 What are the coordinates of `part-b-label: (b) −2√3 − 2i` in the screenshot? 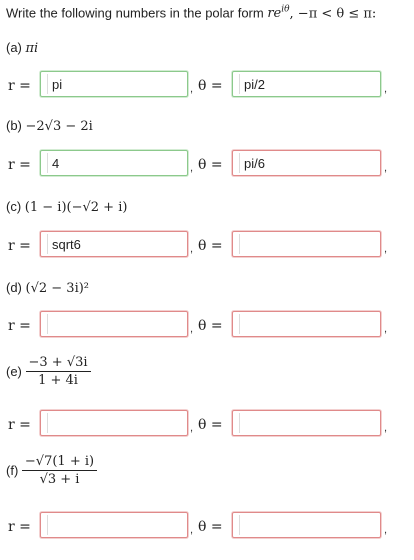 It's located at (49, 126).